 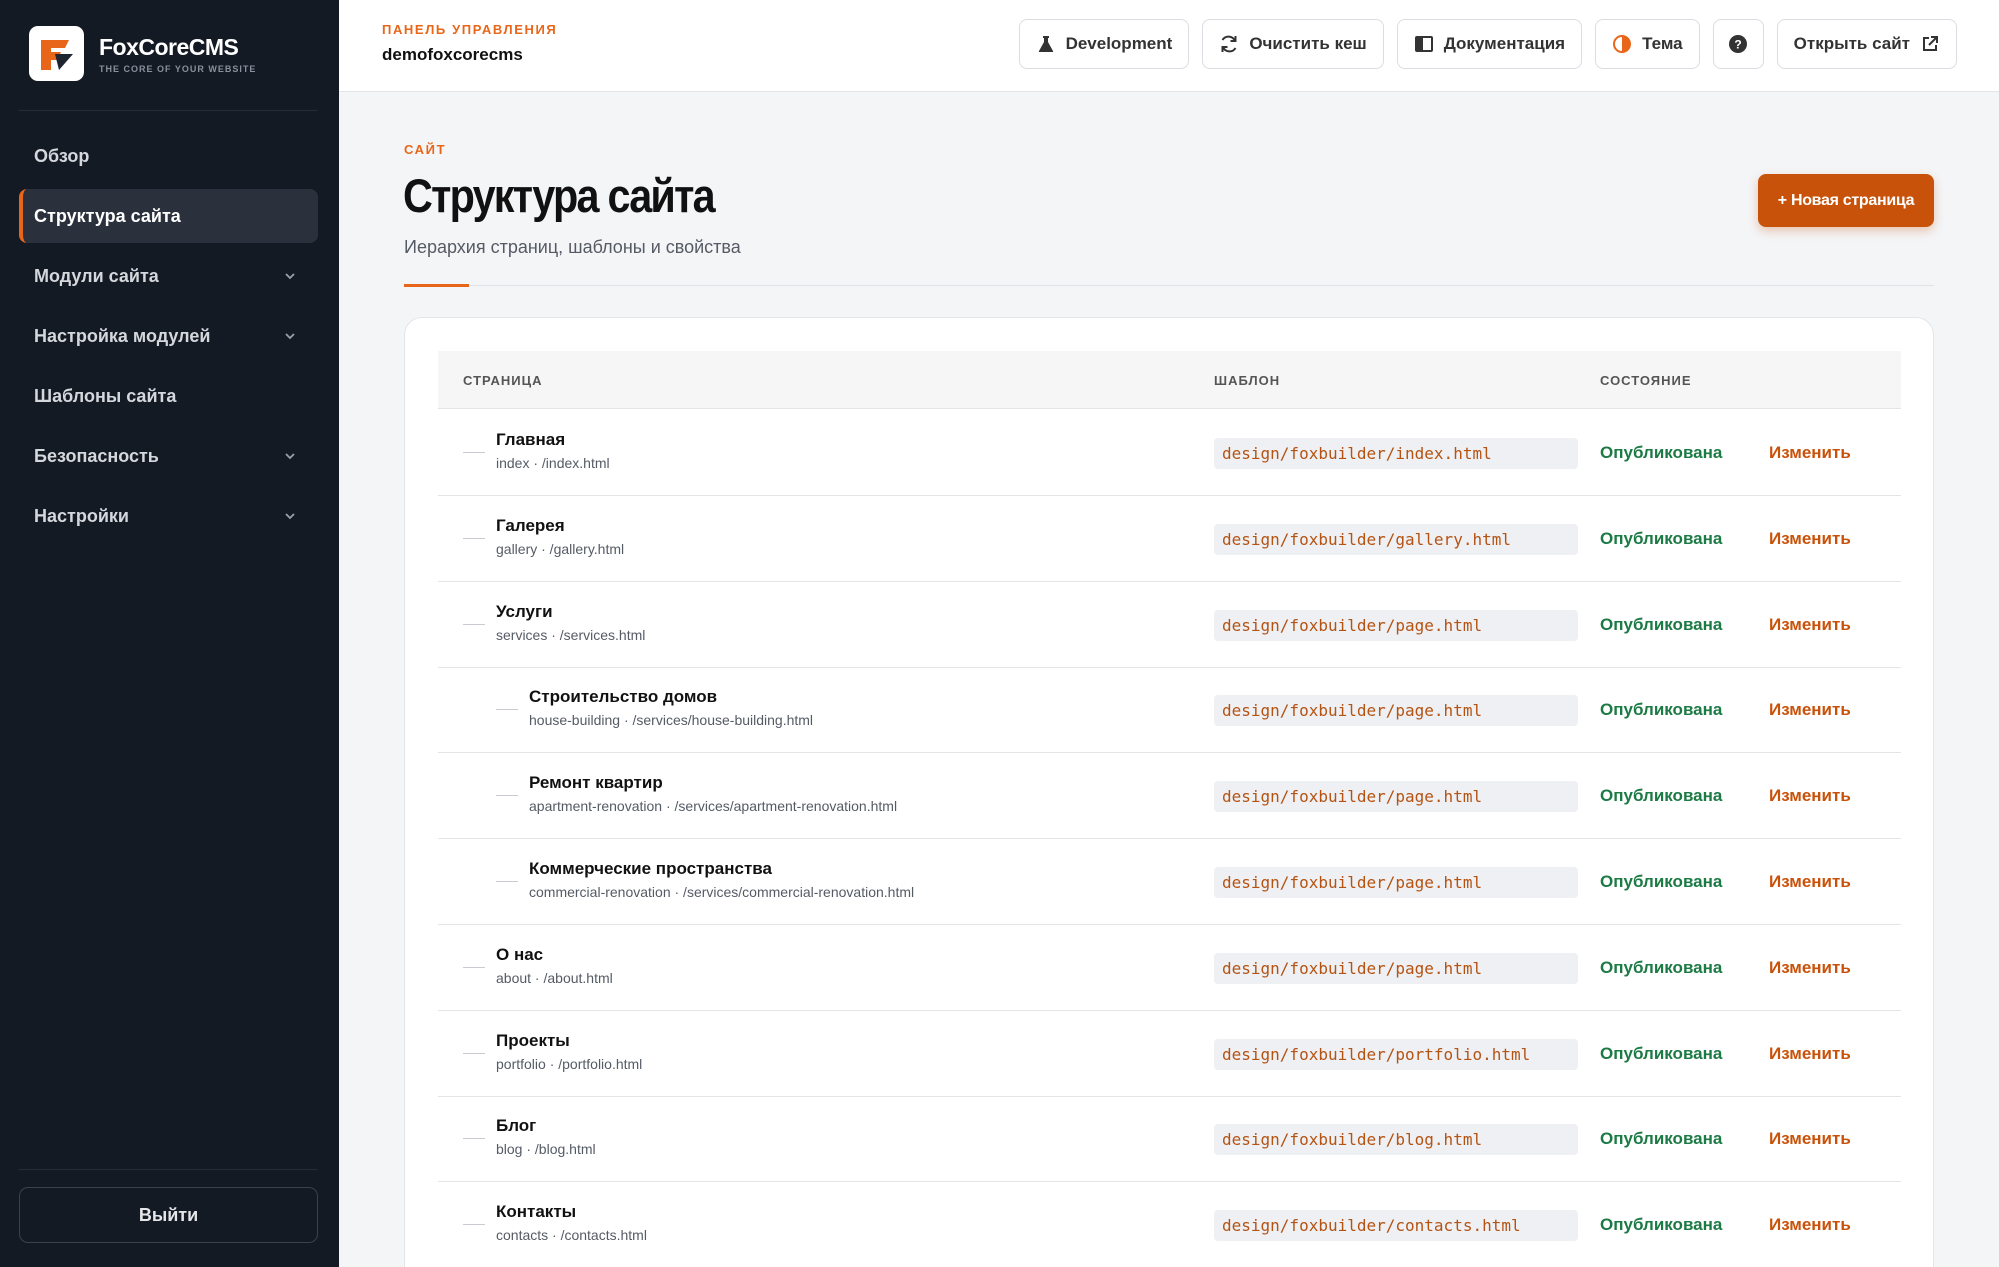 What do you see at coordinates (1622, 44) in the screenshot?
I see `theme-toggle-icon` at bounding box center [1622, 44].